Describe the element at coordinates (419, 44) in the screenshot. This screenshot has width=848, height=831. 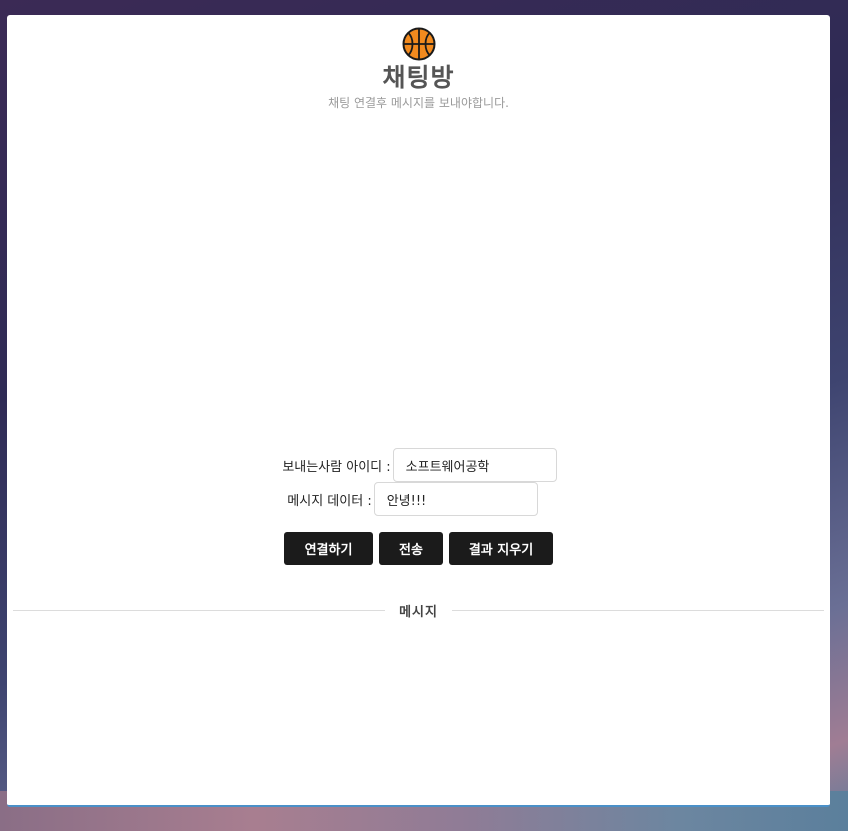
I see `basketball-icon` at that location.